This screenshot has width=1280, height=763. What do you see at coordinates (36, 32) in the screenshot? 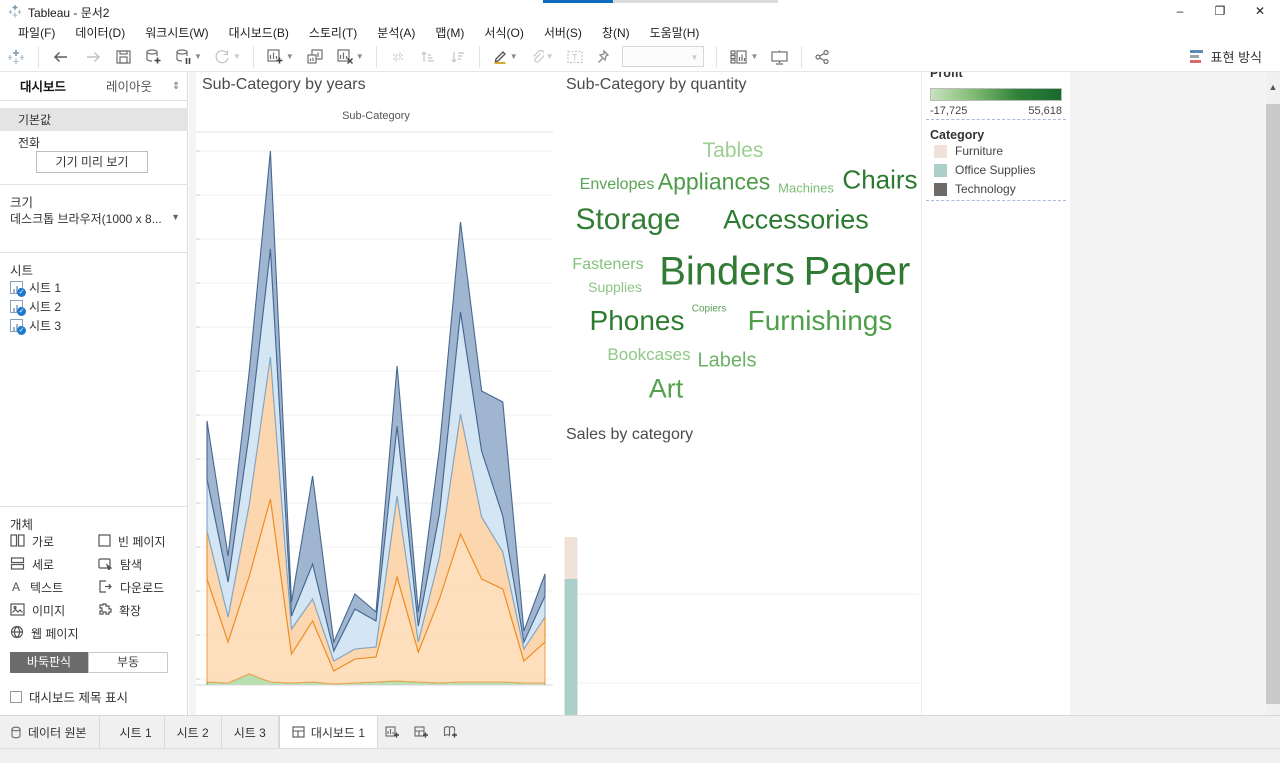
I see `menu-item-1: 파일(F)` at bounding box center [36, 32].